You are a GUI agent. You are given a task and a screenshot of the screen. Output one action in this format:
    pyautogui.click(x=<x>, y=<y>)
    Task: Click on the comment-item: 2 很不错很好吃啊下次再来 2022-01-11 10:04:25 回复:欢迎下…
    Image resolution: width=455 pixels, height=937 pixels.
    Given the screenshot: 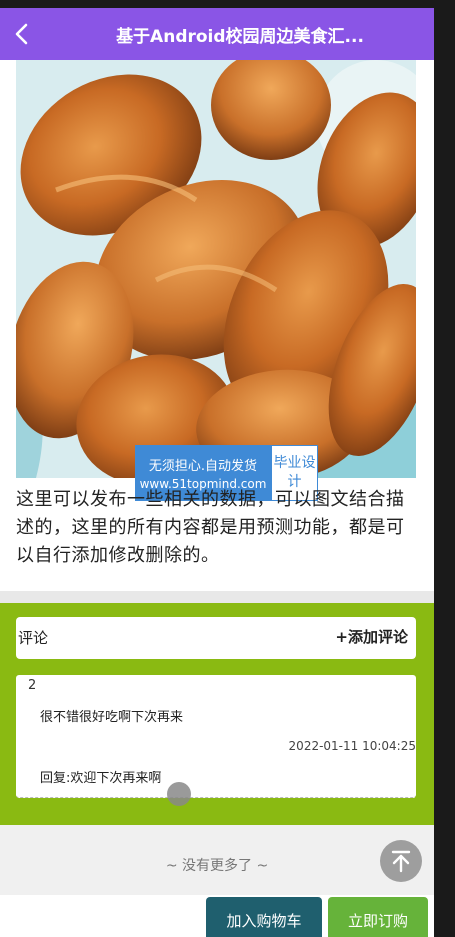 What is the action you would take?
    pyautogui.click(x=216, y=736)
    